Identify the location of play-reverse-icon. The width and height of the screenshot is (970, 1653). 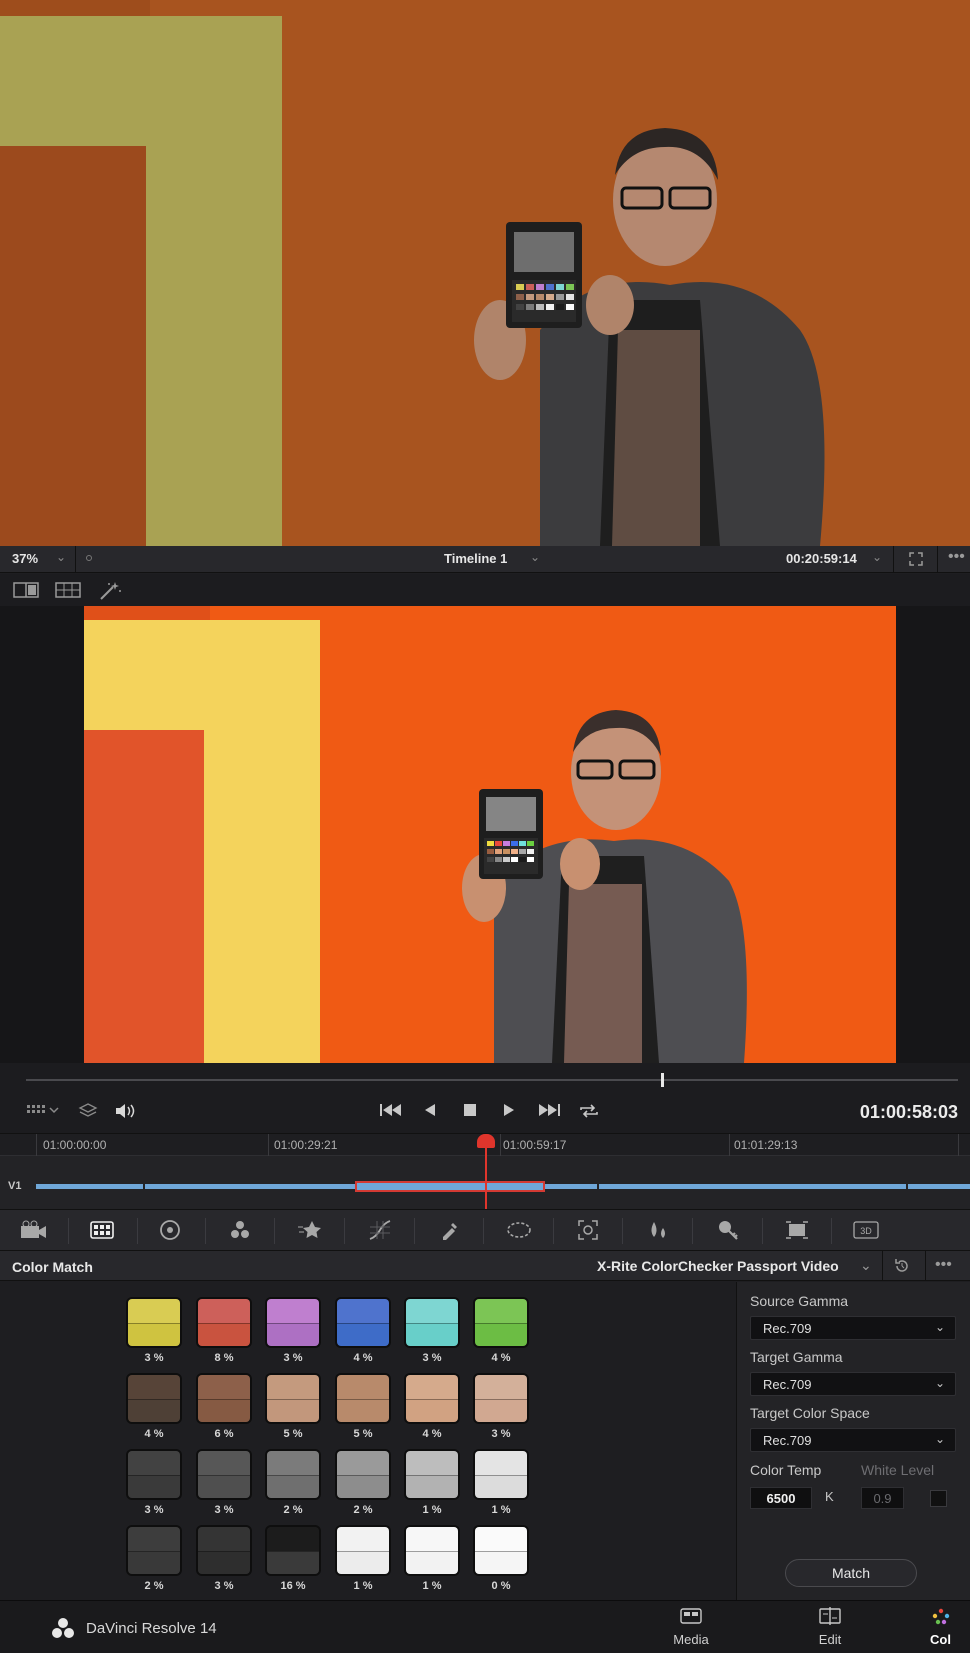
(430, 1112).